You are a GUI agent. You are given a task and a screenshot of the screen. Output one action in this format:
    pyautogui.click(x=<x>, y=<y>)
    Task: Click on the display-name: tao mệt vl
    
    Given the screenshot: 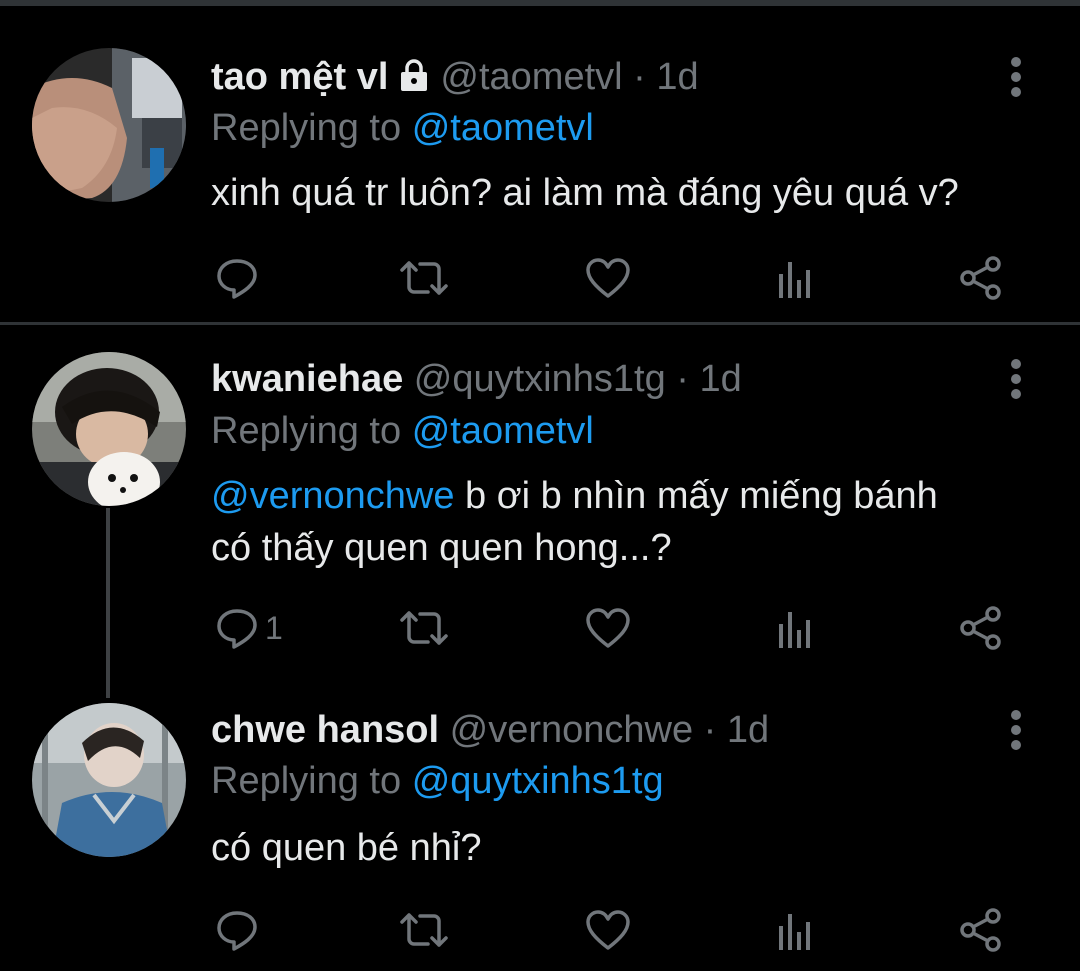 What is the action you would take?
    pyautogui.click(x=299, y=77)
    